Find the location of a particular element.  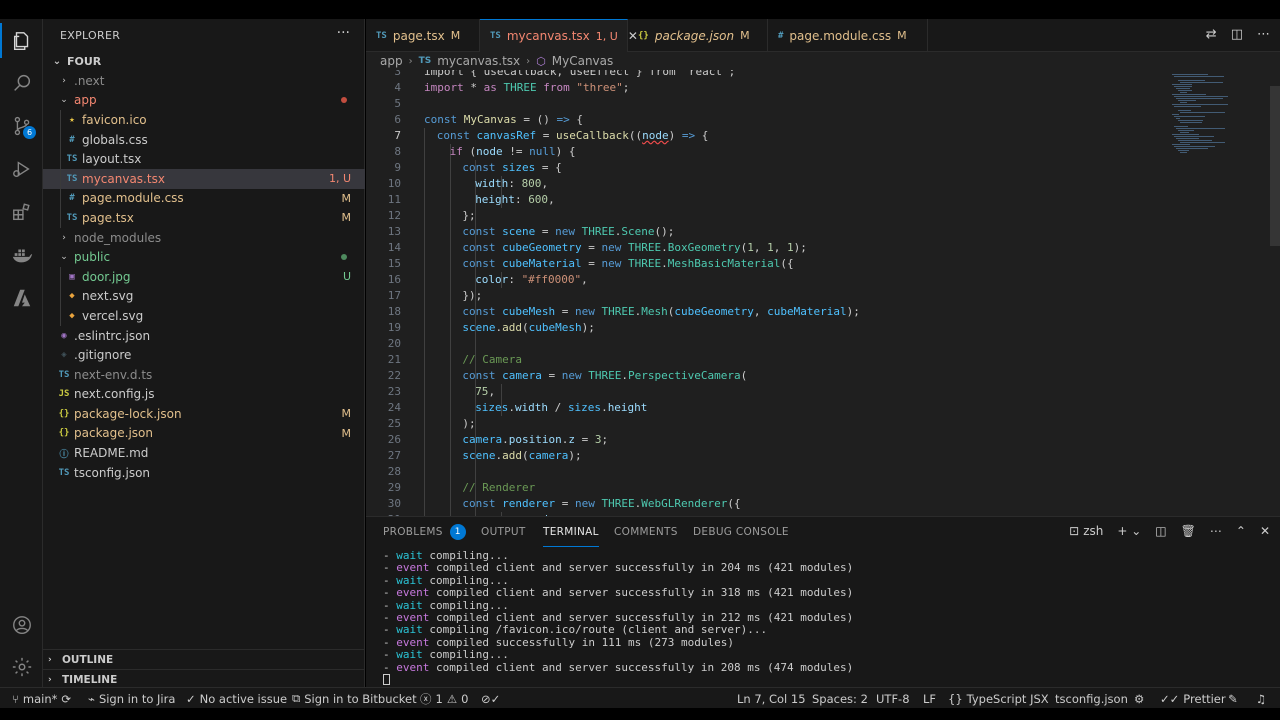

line-number: 9 is located at coordinates (397, 167).